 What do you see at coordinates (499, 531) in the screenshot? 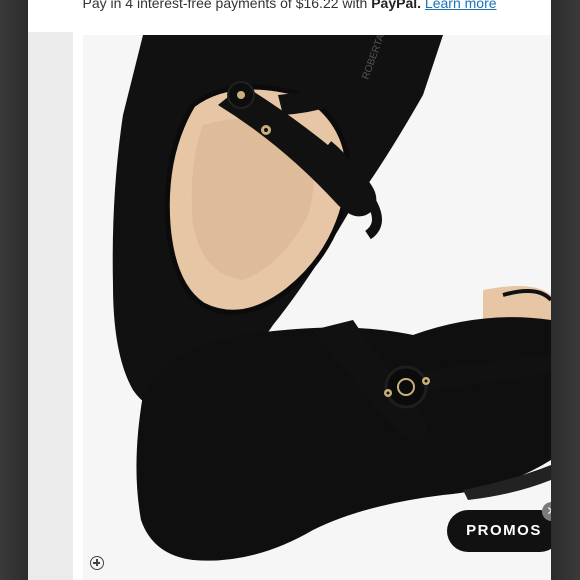
I see `promos-button: PROMOS` at bounding box center [499, 531].